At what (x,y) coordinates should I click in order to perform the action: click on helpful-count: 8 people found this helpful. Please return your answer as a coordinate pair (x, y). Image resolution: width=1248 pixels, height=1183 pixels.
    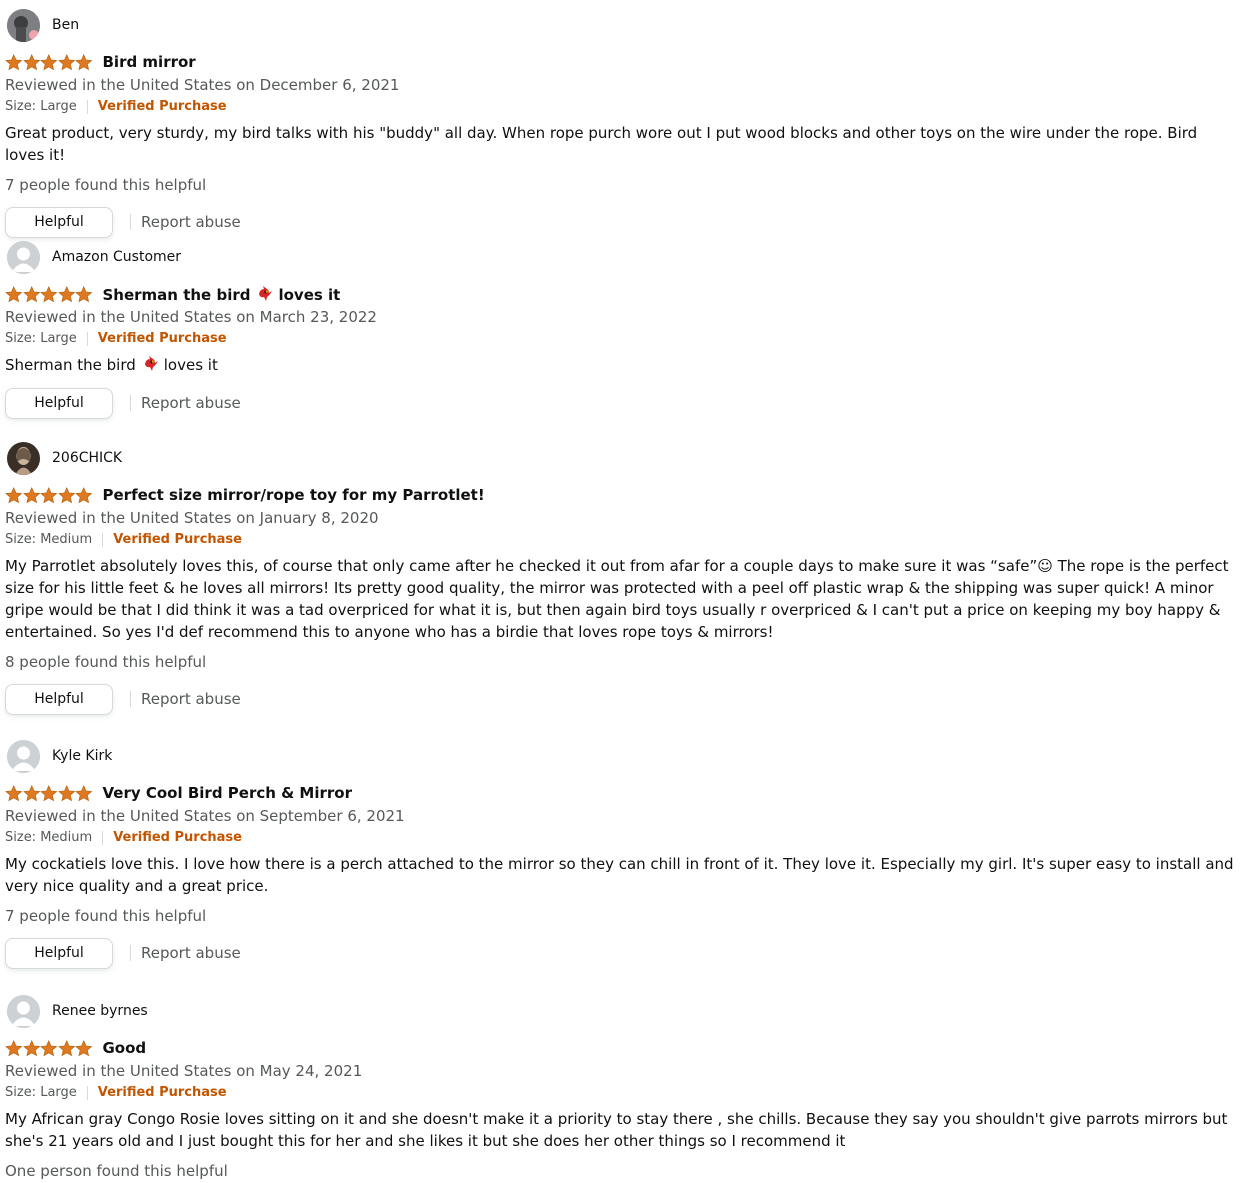
    Looking at the image, I should click on (106, 662).